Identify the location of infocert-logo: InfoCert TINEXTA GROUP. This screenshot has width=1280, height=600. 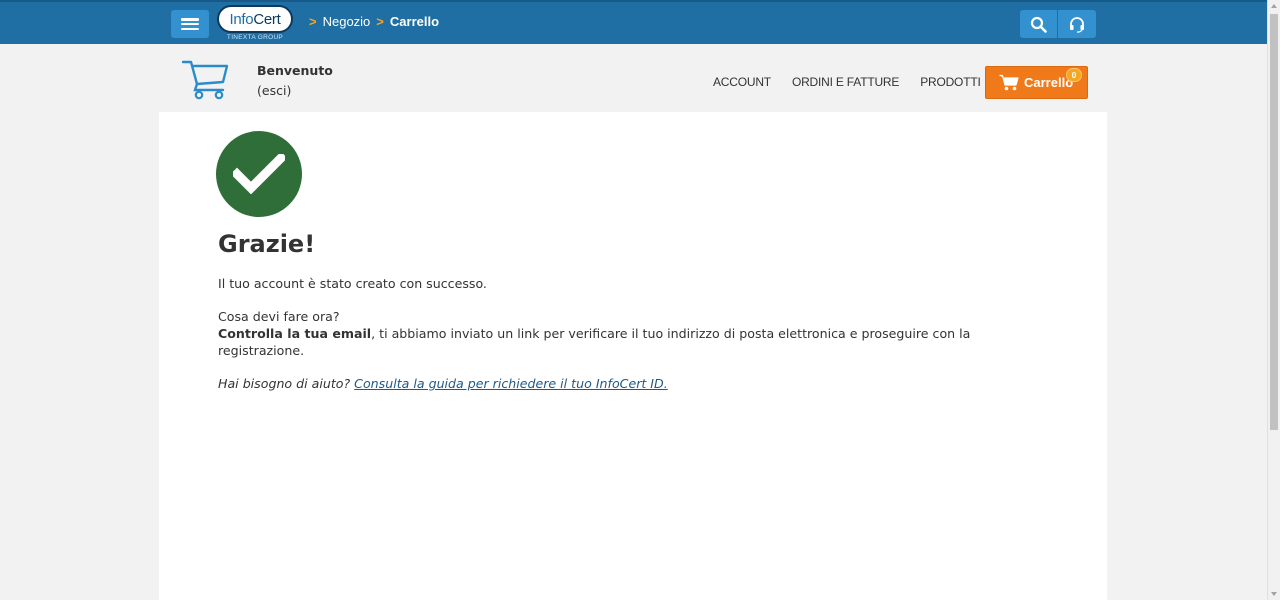
(255, 24).